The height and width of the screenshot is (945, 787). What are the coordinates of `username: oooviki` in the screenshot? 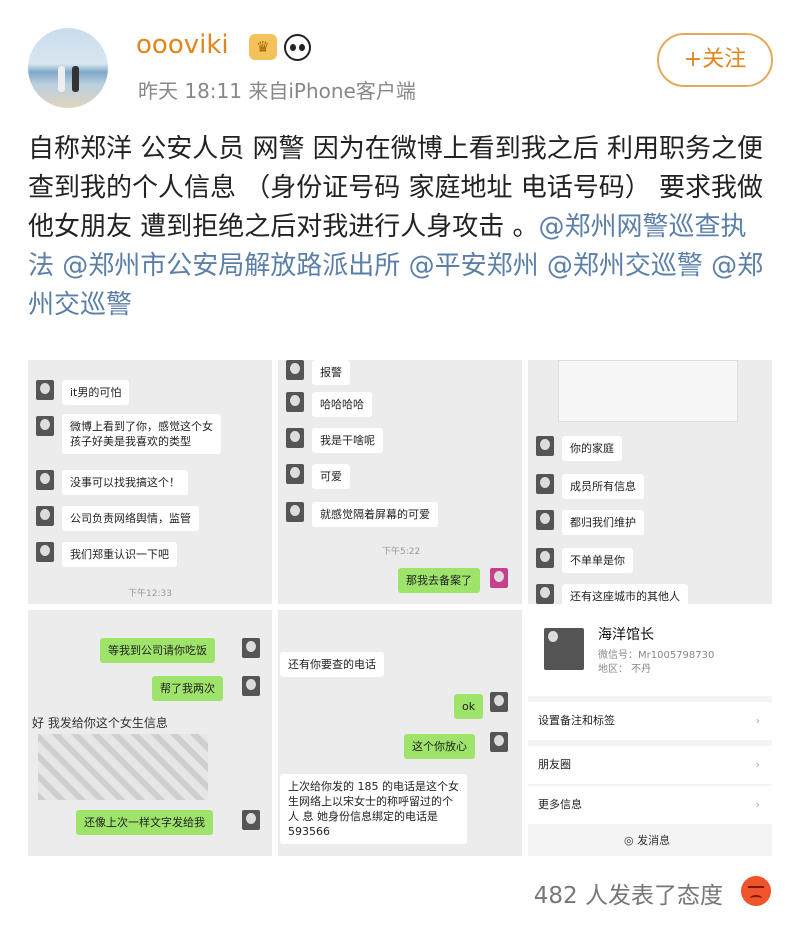 It's located at (182, 45).